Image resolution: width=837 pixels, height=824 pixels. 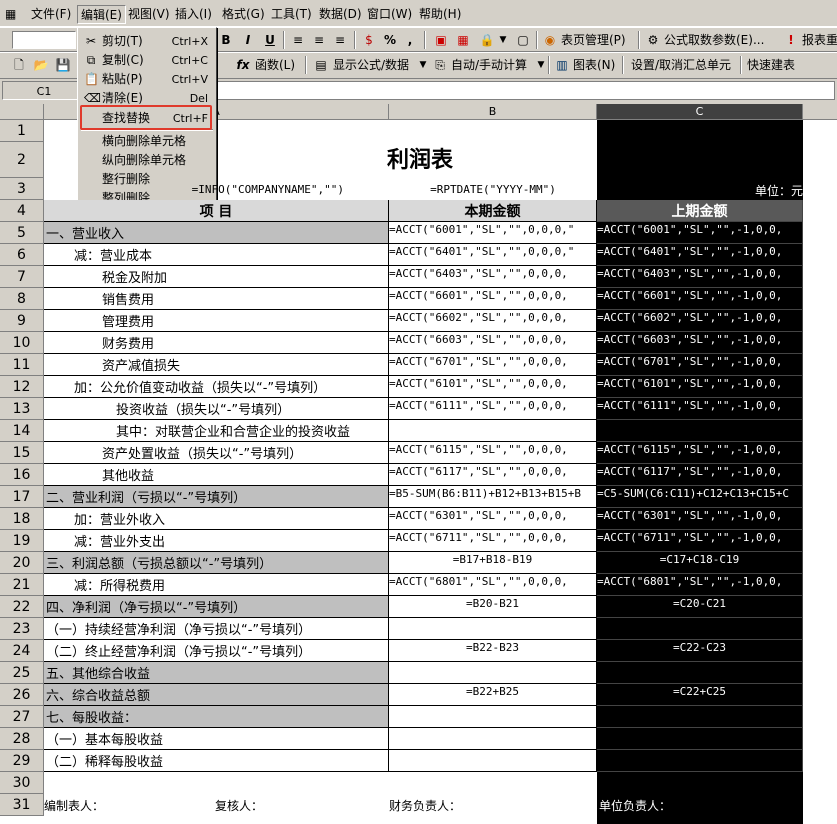 What do you see at coordinates (22, 607) in the screenshot?
I see `row-header: 22` at bounding box center [22, 607].